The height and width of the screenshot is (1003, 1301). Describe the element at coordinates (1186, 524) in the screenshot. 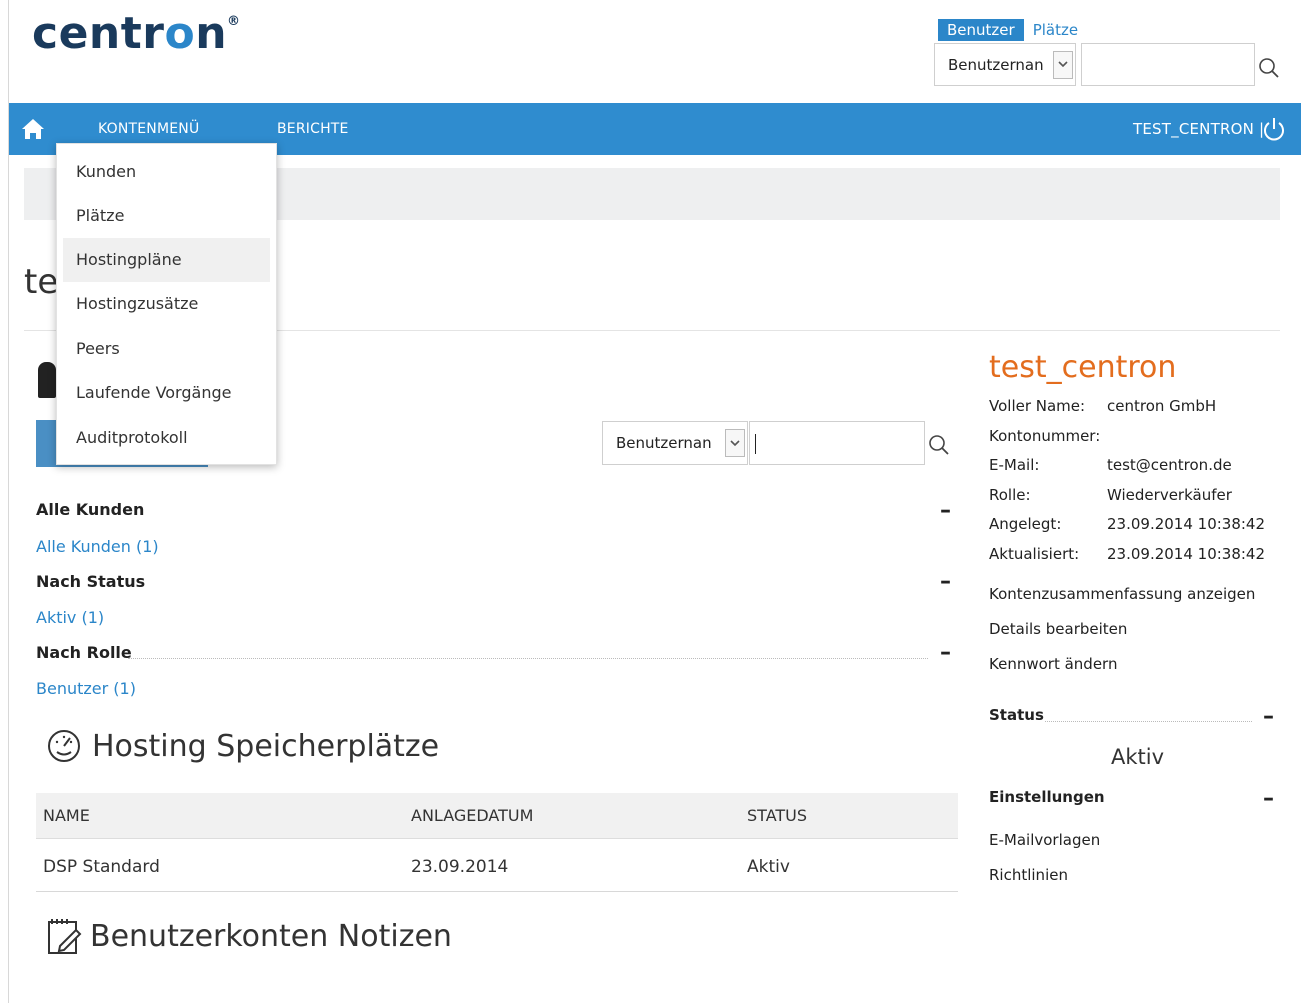

I see `field-value-created: 23.09.2014 10:38:42` at that location.